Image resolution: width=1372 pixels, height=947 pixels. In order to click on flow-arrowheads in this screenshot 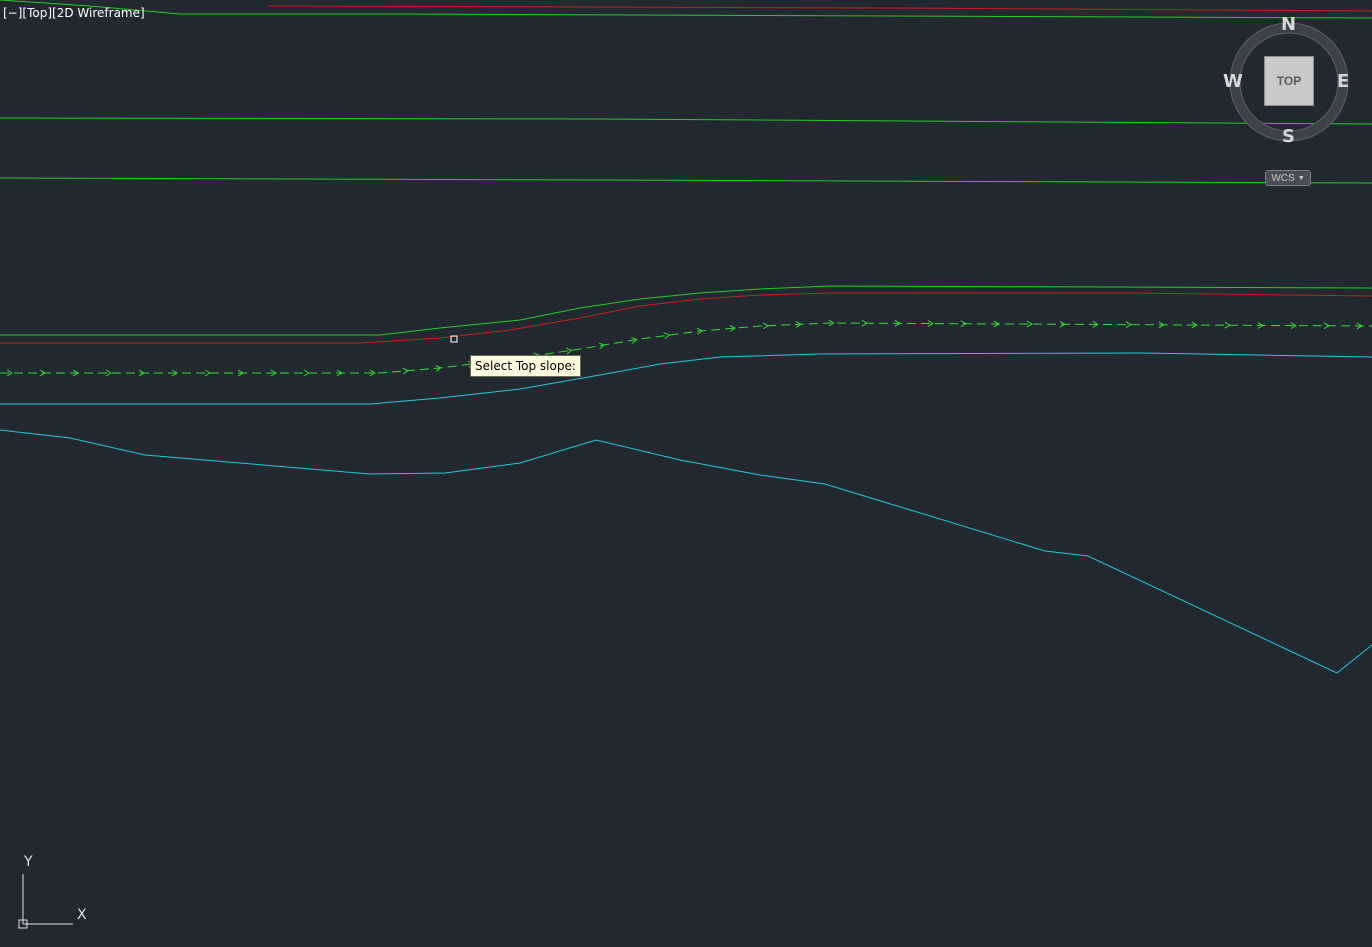, I will do `click(684, 348)`.